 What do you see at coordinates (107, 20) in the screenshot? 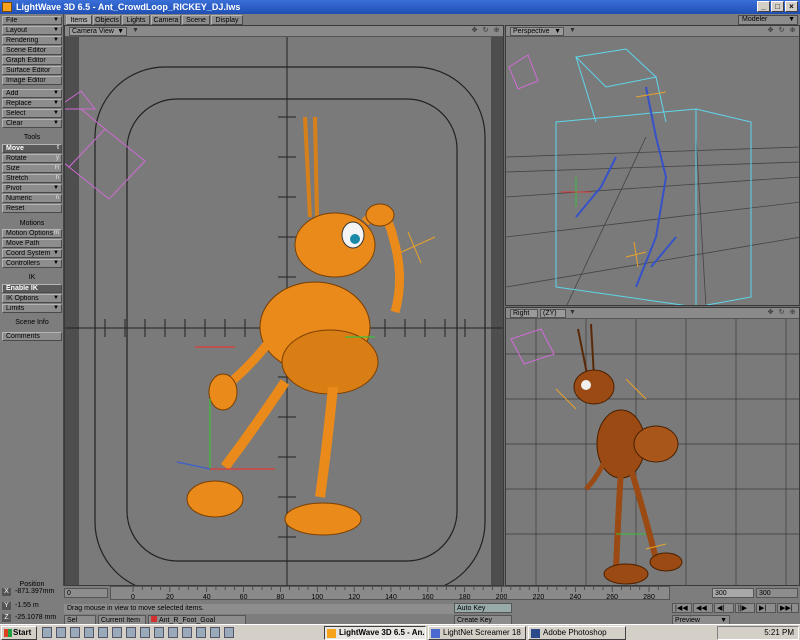
I see `tab-objects: Objects` at bounding box center [107, 20].